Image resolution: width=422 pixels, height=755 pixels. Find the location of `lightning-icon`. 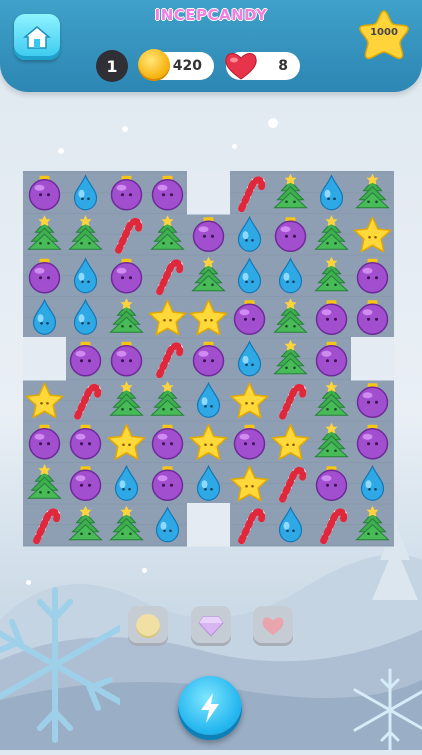

lightning-icon is located at coordinates (210, 708).